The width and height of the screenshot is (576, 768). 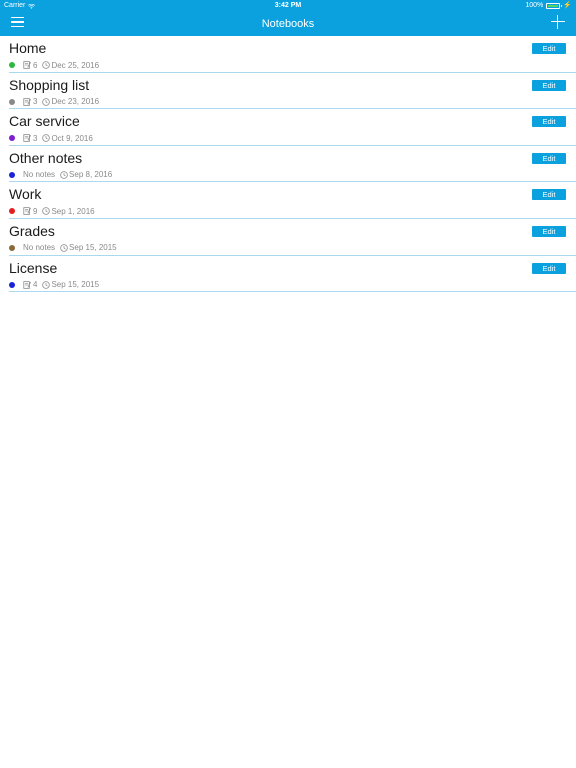 I want to click on notebook-meta: 3 Oct 9, 2016, so click(x=51, y=138).